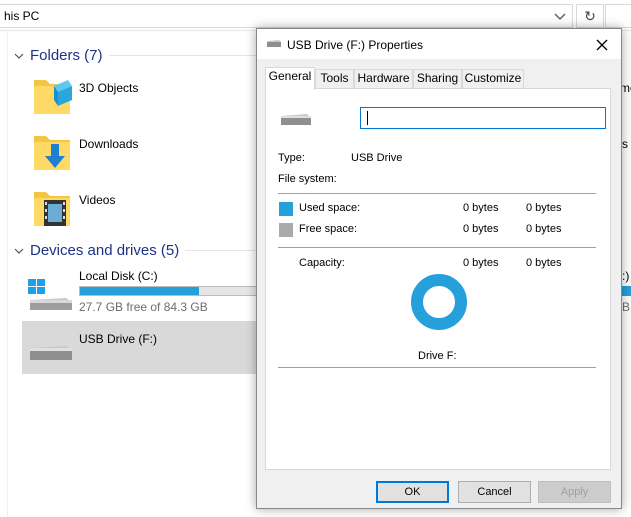  What do you see at coordinates (560, 17) in the screenshot?
I see `chevron-down-icon` at bounding box center [560, 17].